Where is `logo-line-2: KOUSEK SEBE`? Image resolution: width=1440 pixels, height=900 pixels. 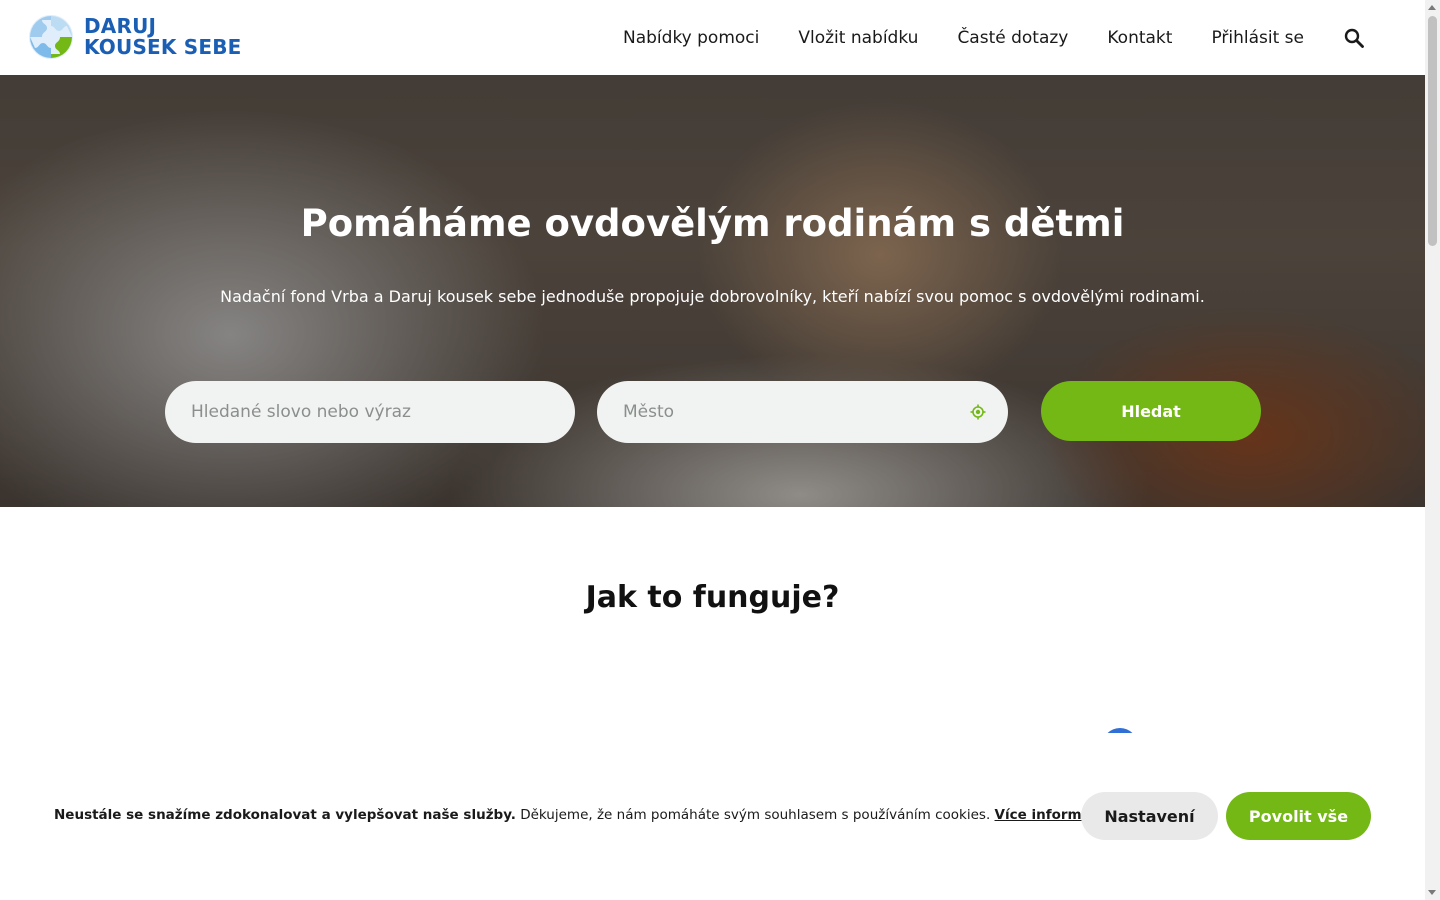
logo-line-2: KOUSEK SEBE is located at coordinates (163, 47).